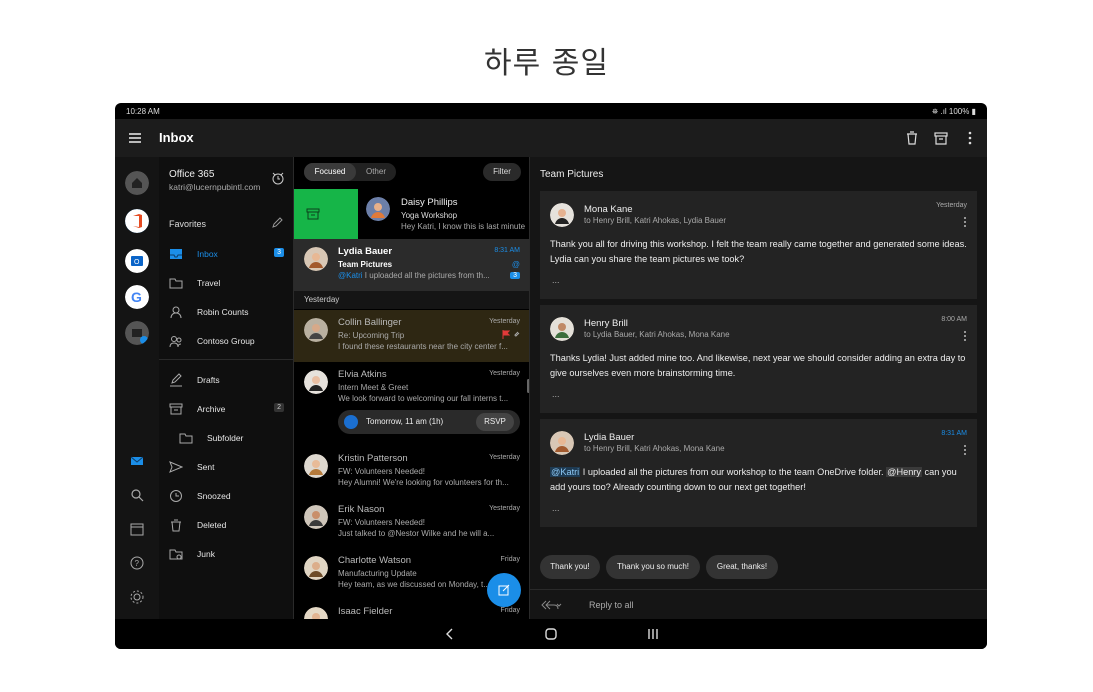 This screenshot has height=692, width=1093. I want to click on account-rail: O G ?, so click(137, 388).